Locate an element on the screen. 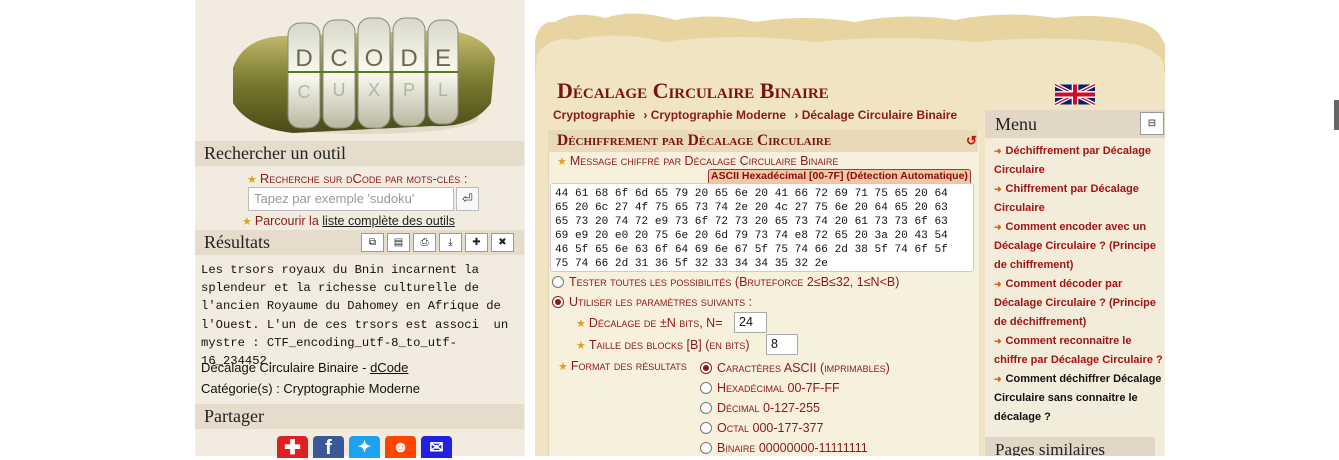 This screenshot has width=1339, height=460. format-option-ascii: Caractères ASCII (imprimables) is located at coordinates (803, 368).